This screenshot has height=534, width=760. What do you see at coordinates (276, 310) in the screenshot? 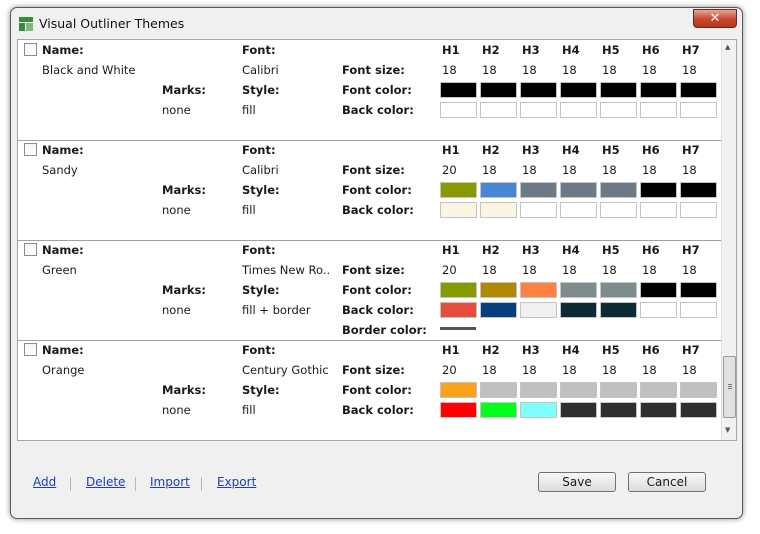
I see `style-value: fill + border` at bounding box center [276, 310].